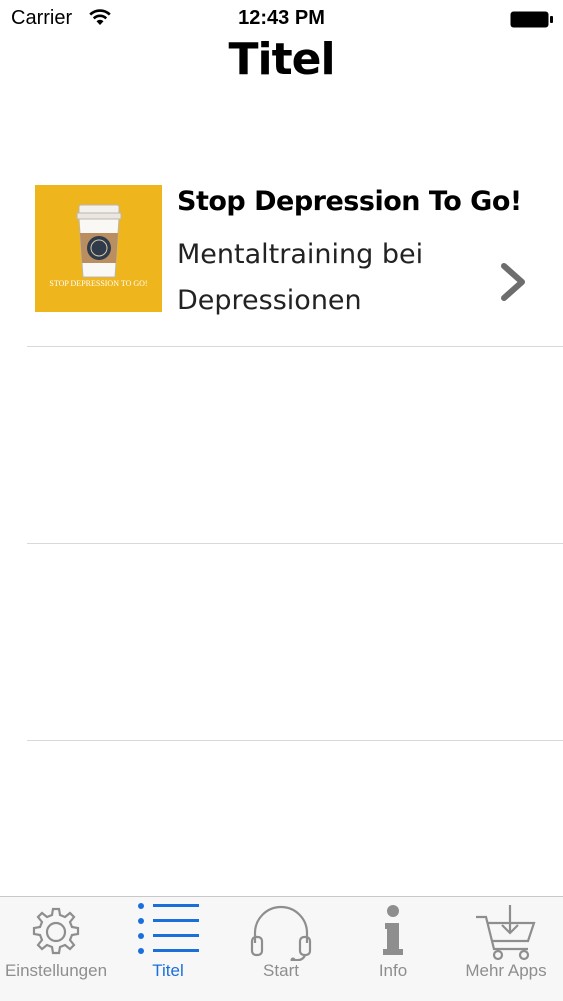  I want to click on chevron-right-icon, so click(513, 284).